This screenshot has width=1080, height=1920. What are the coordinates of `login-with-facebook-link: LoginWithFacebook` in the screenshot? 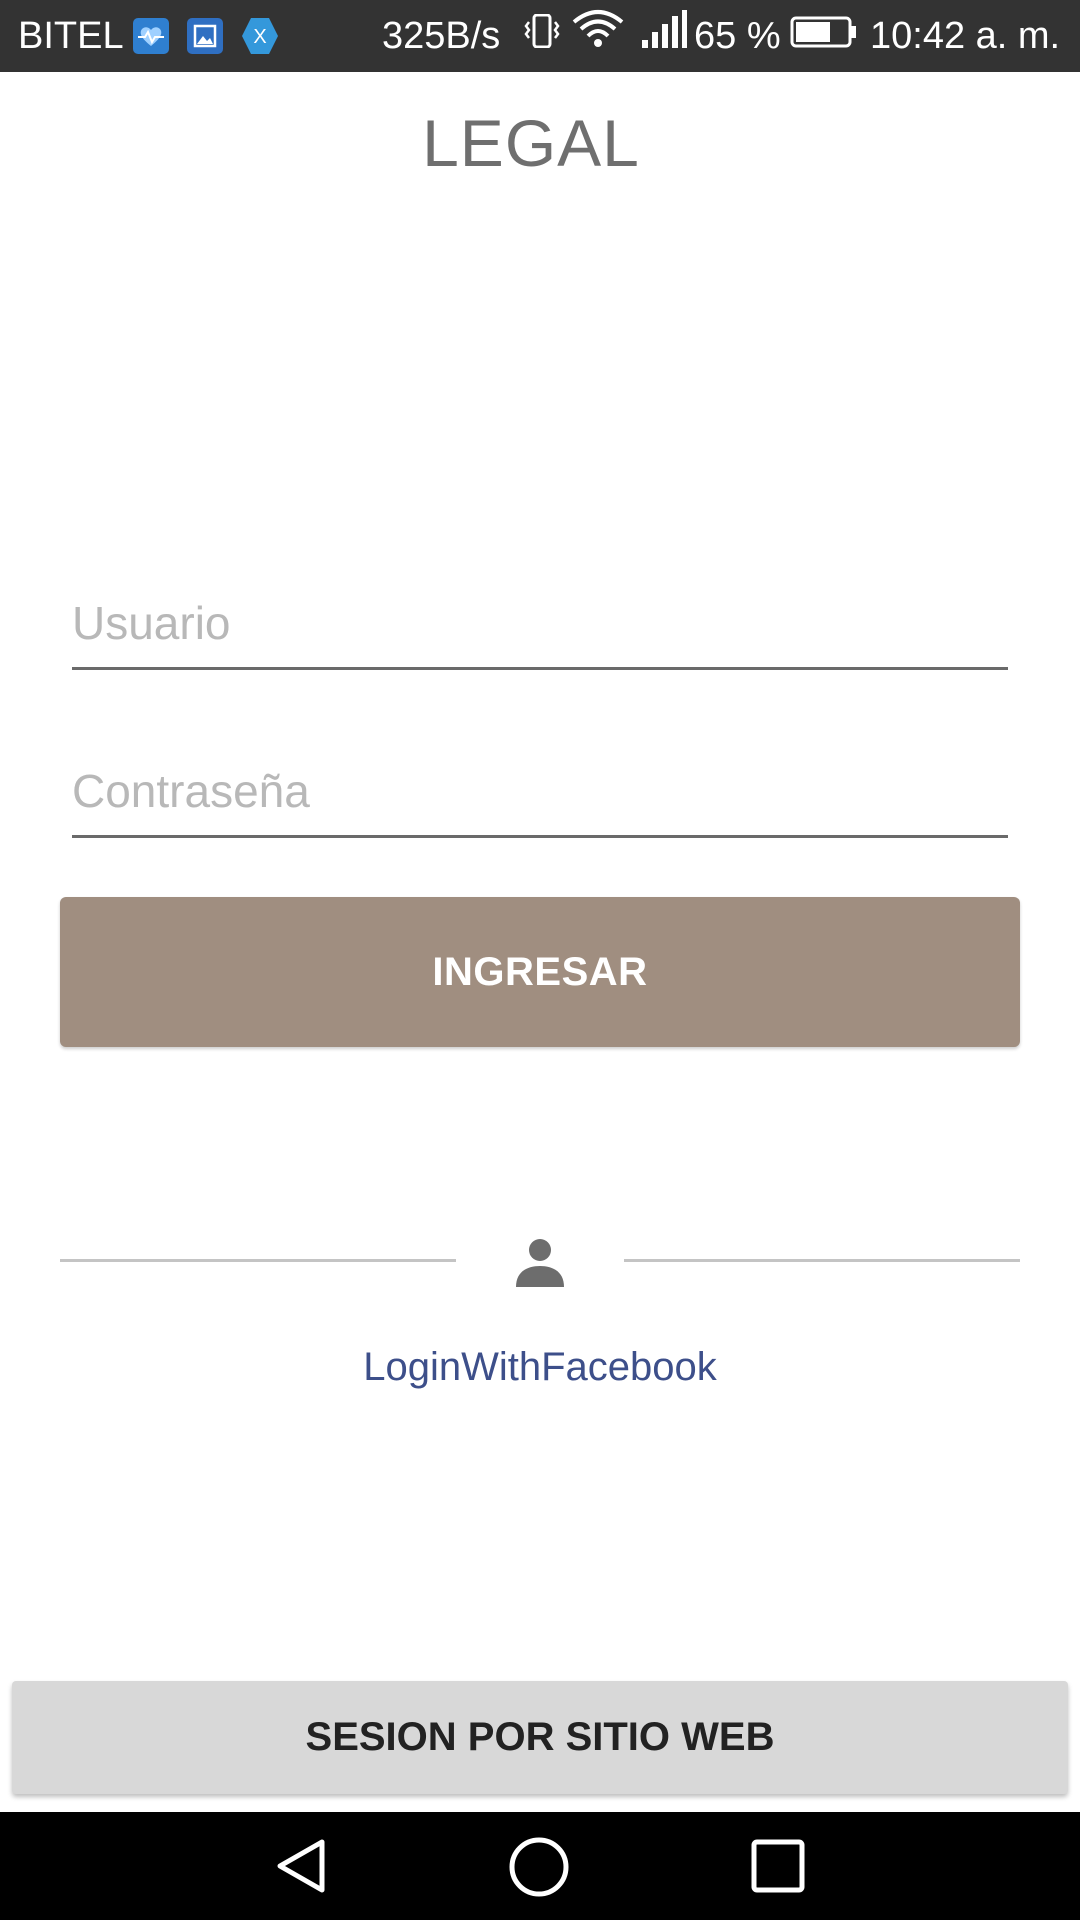 It's located at (540, 1367).